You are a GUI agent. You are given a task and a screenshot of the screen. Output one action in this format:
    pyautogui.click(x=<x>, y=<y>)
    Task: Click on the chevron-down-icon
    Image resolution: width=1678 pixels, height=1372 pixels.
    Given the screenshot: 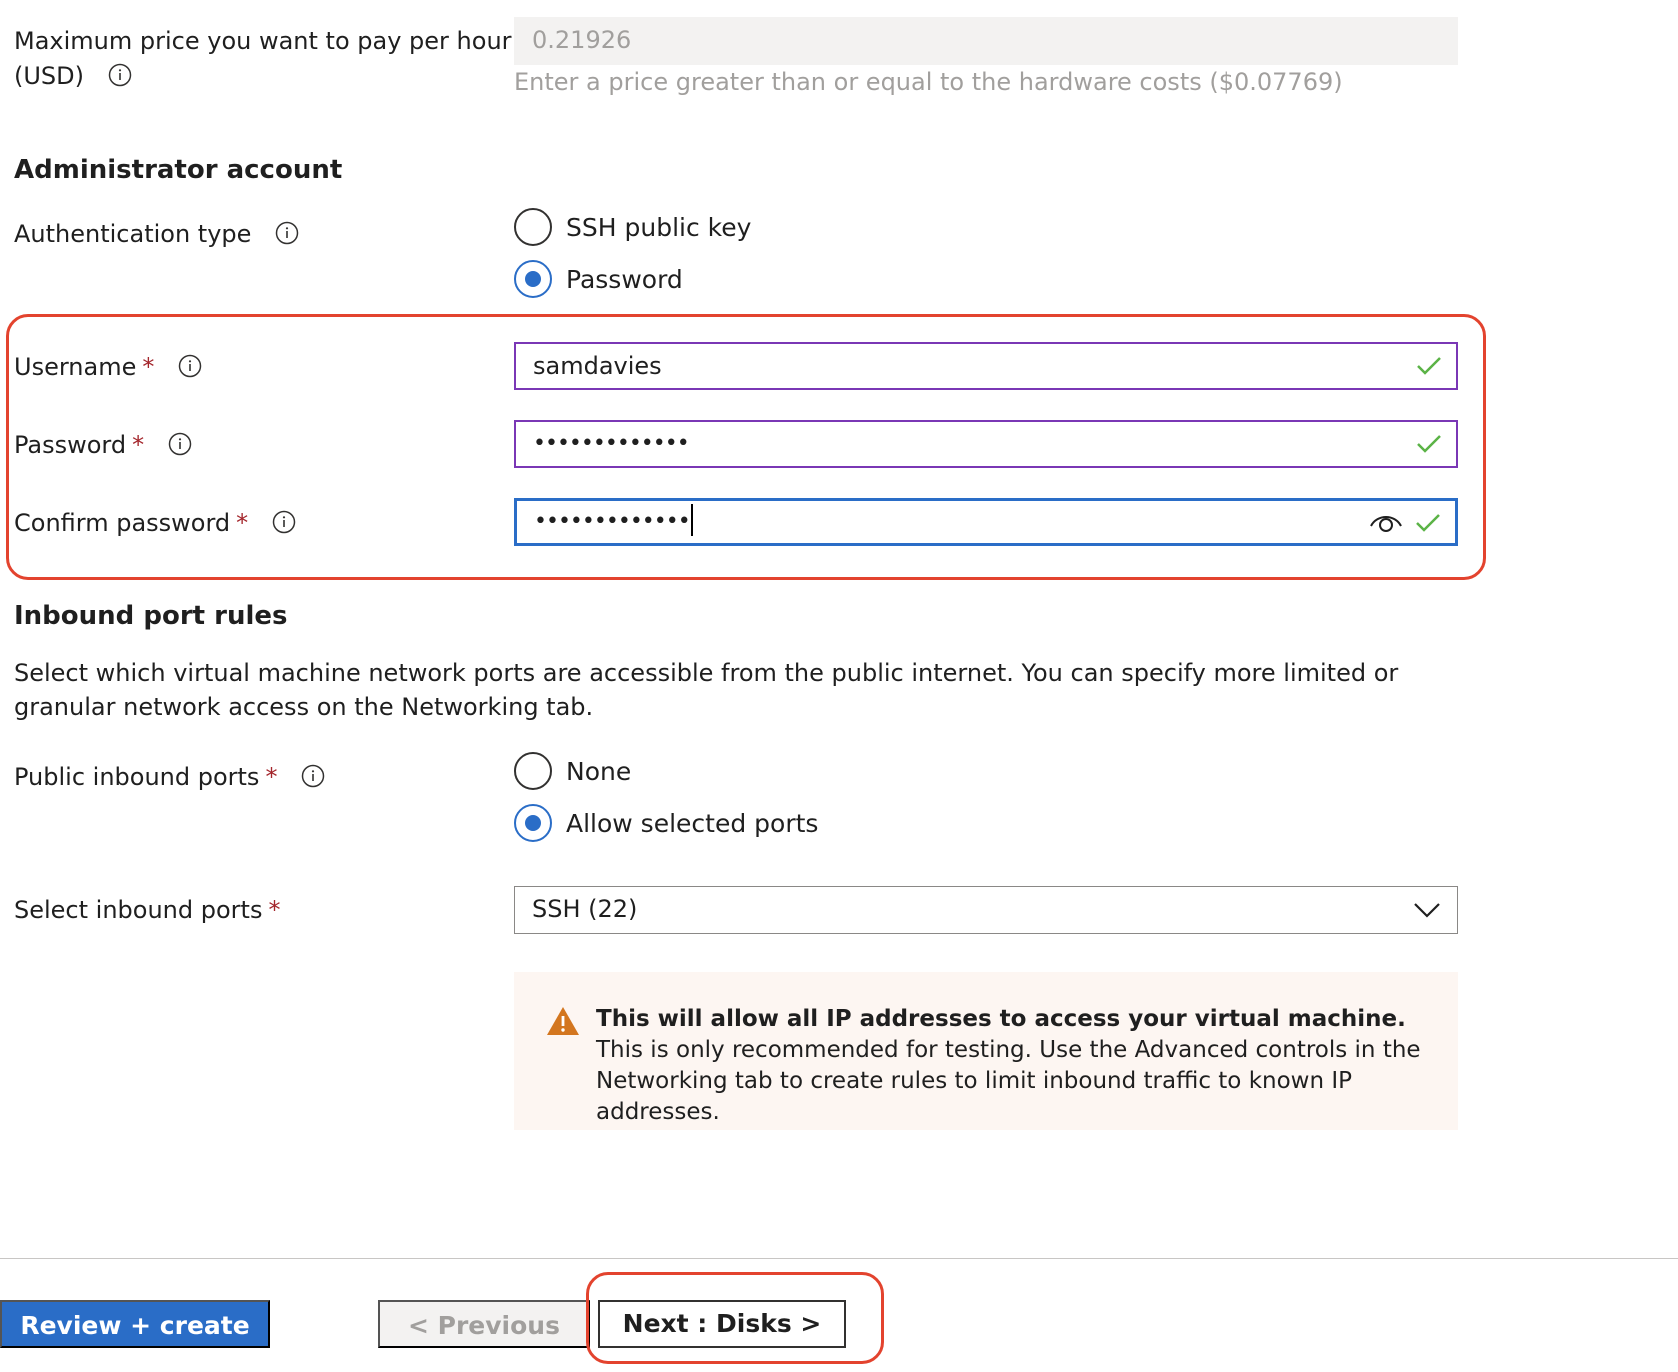 What is the action you would take?
    pyautogui.click(x=1427, y=910)
    